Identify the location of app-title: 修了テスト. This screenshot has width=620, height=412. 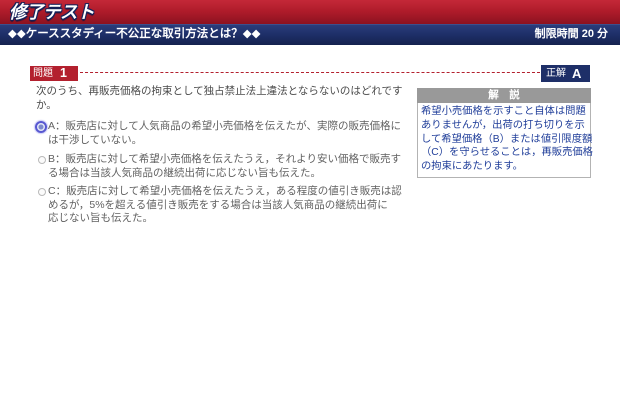
(52, 12).